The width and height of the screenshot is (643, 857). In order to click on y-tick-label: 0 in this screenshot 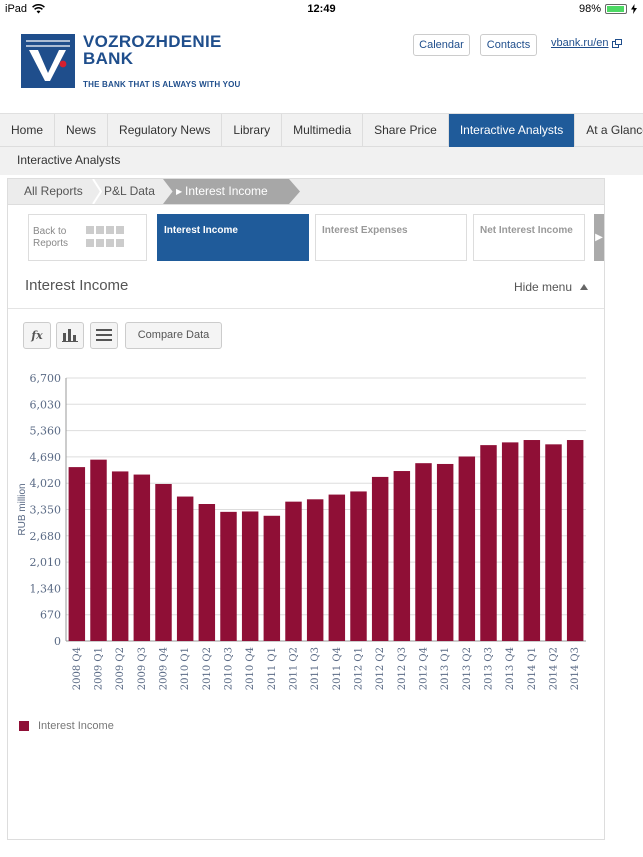, I will do `click(57, 641)`.